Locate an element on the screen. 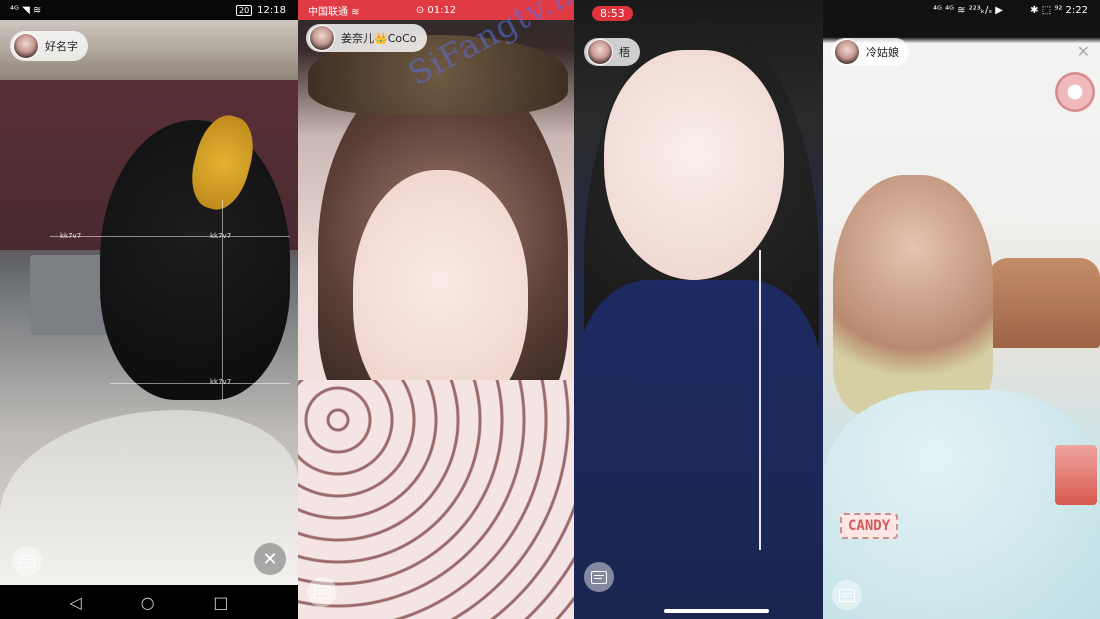  status-time: 12:18 is located at coordinates (271, 10).